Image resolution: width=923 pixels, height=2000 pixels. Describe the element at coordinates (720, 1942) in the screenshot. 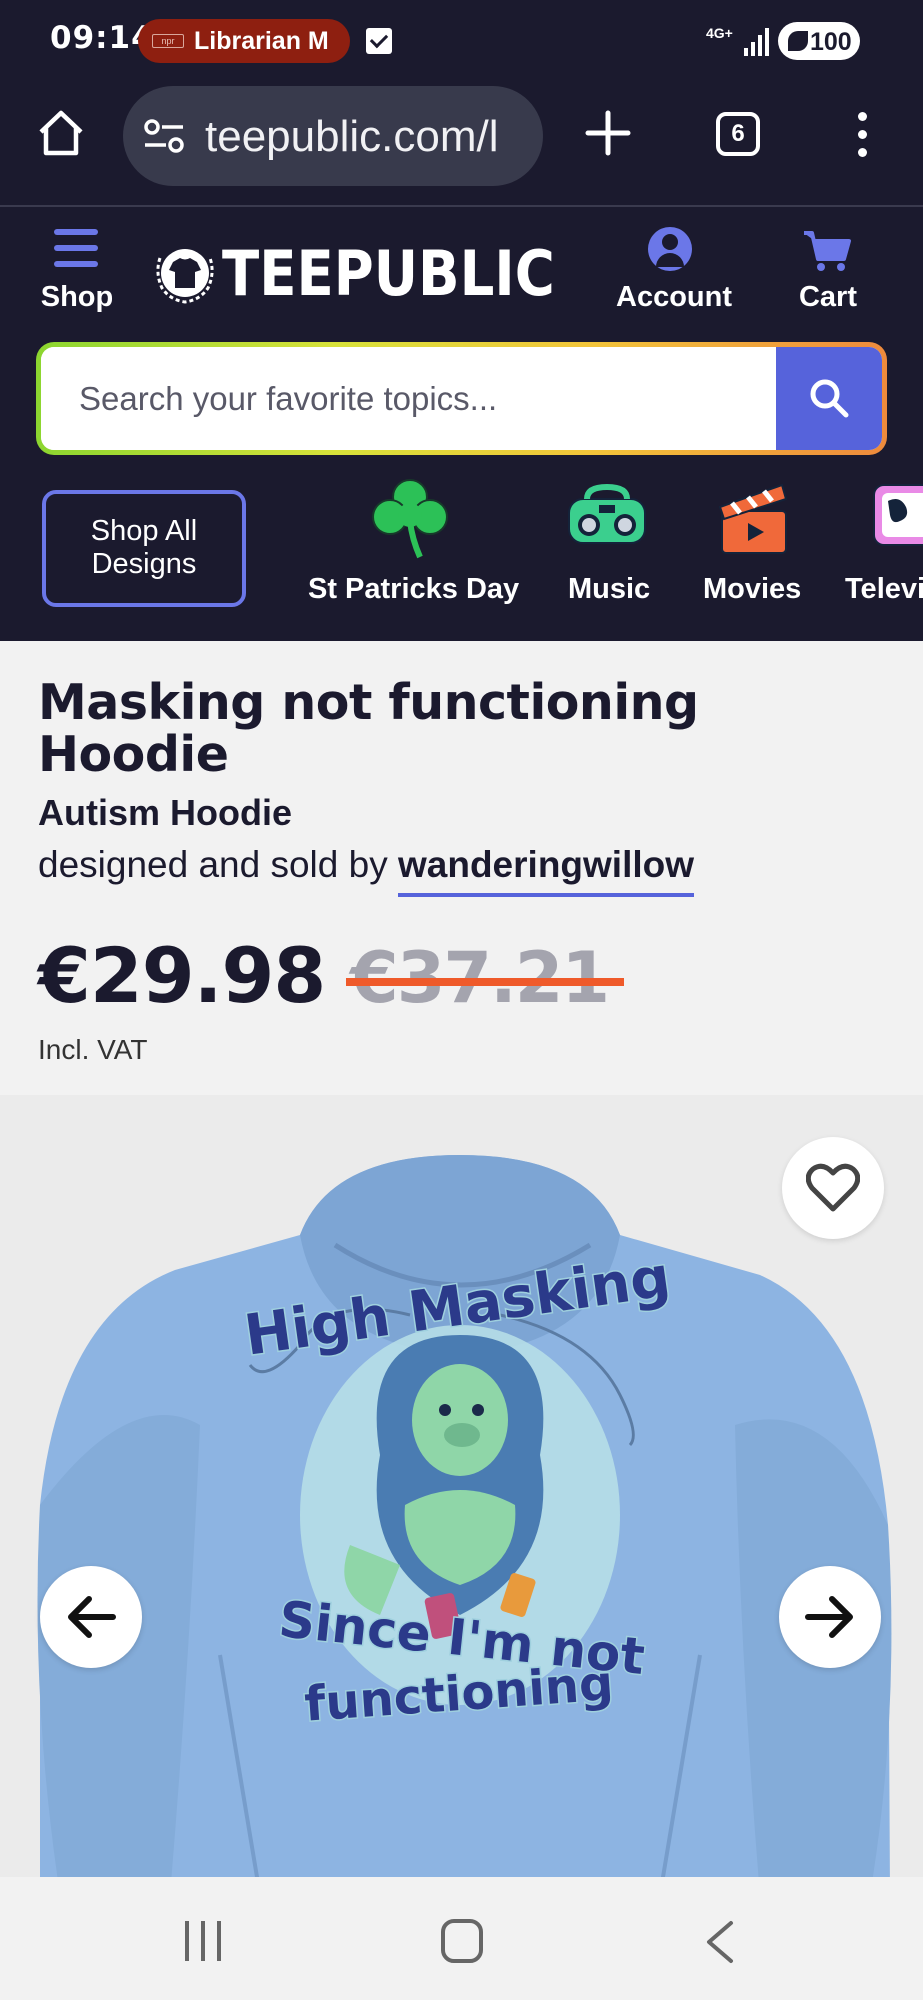

I see `back-icon` at that location.